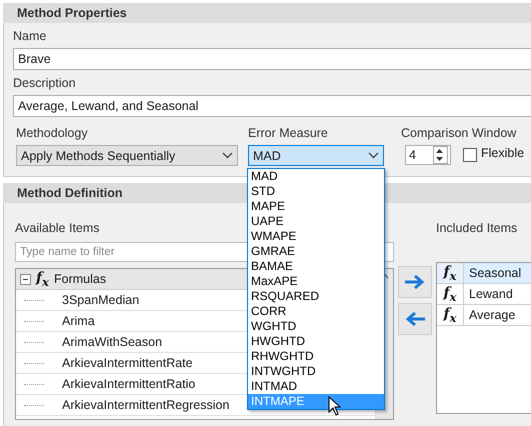  What do you see at coordinates (470, 155) in the screenshot?
I see `flexible-checkbox` at bounding box center [470, 155].